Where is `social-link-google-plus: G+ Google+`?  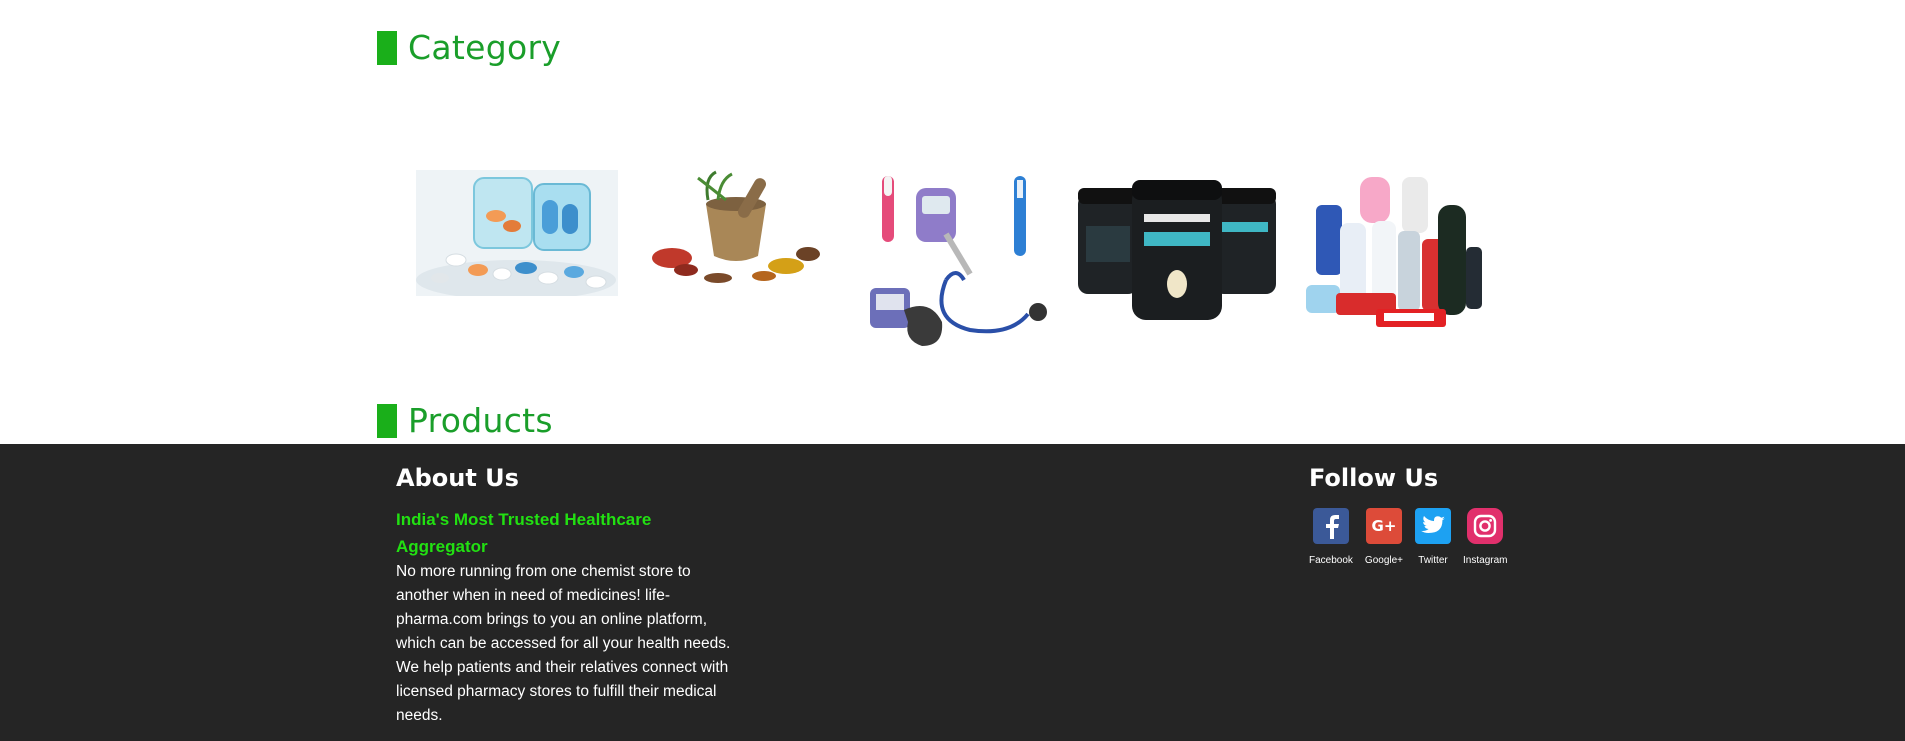 social-link-google-plus: G+ Google+ is located at coordinates (1384, 537).